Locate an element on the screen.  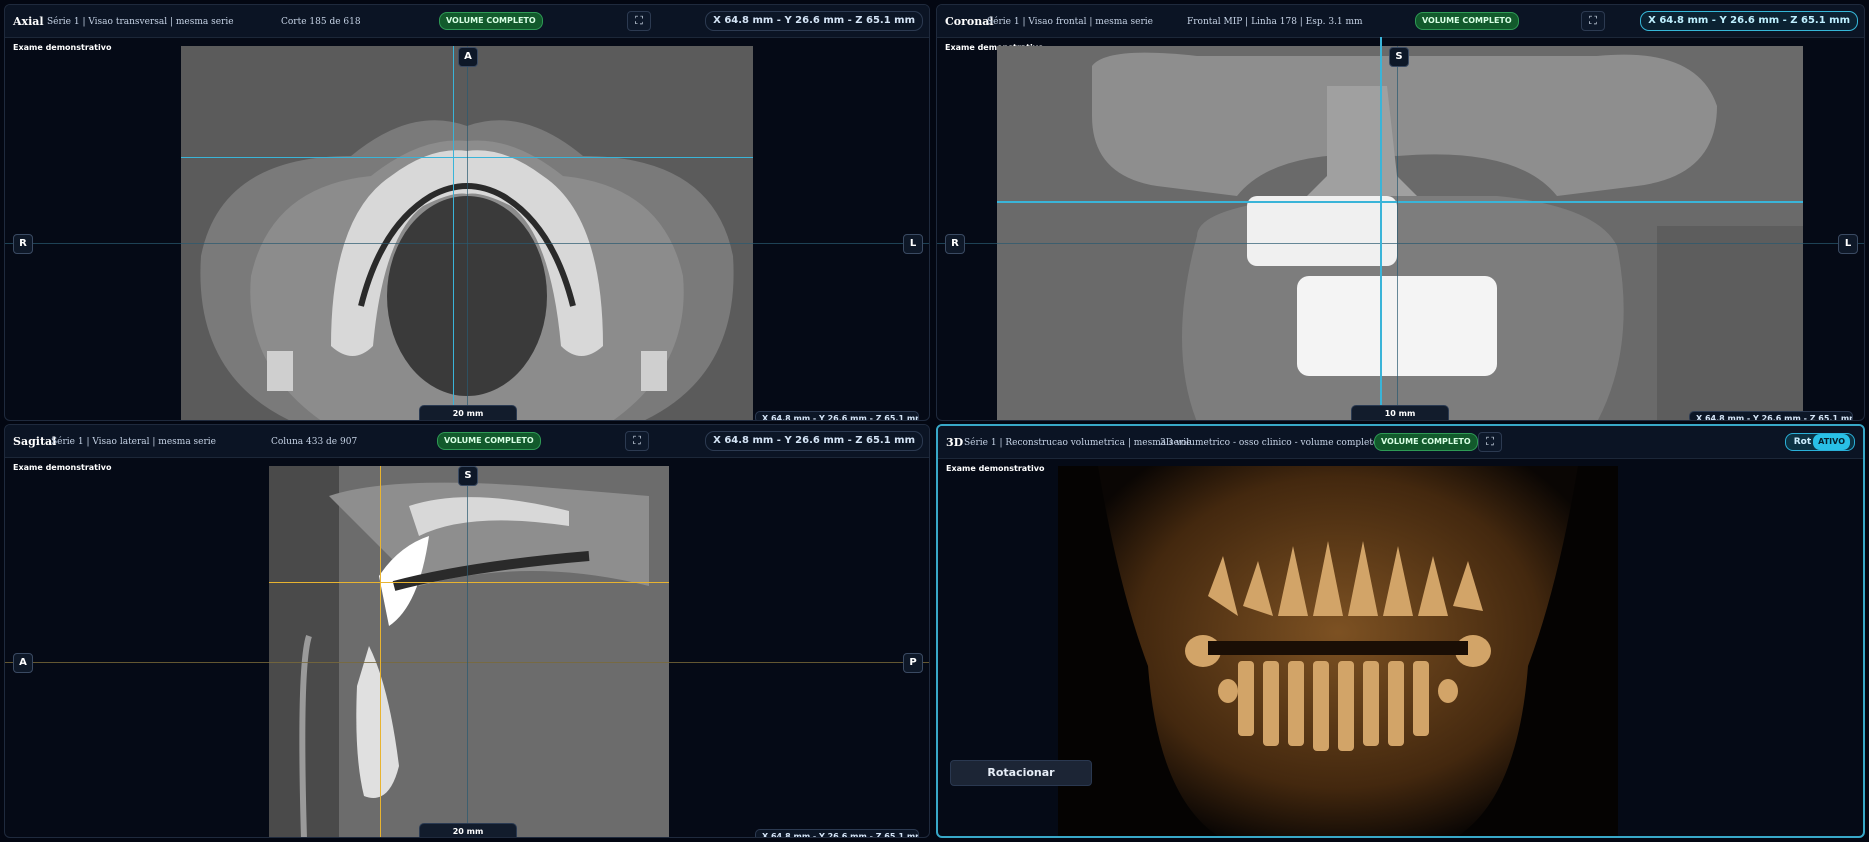
pane-title: 3D is located at coordinates (955, 442).